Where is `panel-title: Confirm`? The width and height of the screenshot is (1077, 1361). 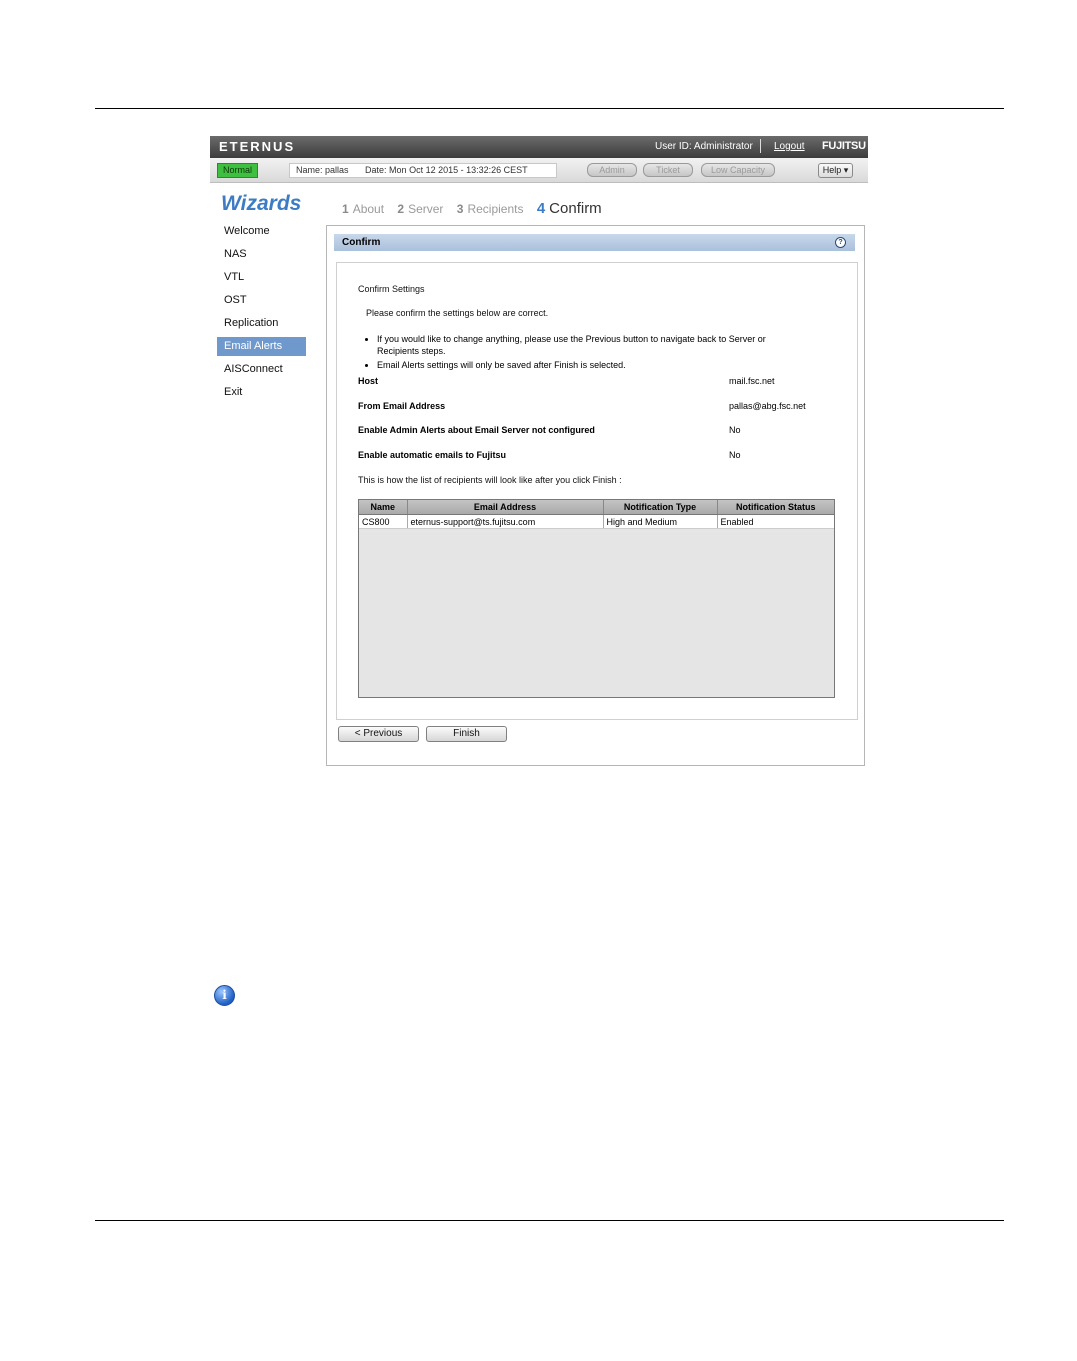
panel-title: Confirm is located at coordinates (361, 242).